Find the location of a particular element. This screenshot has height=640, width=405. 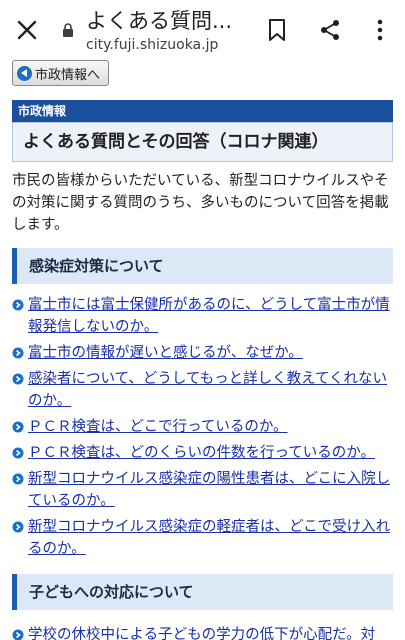

share-icon is located at coordinates (330, 30).